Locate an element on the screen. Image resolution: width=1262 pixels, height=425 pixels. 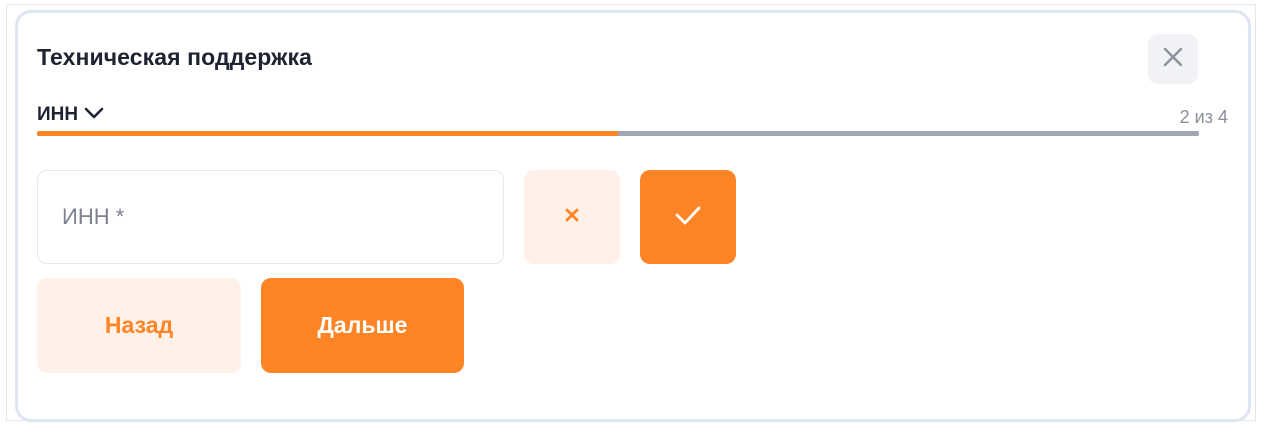
step-dropdown: ИНН is located at coordinates (70, 115).